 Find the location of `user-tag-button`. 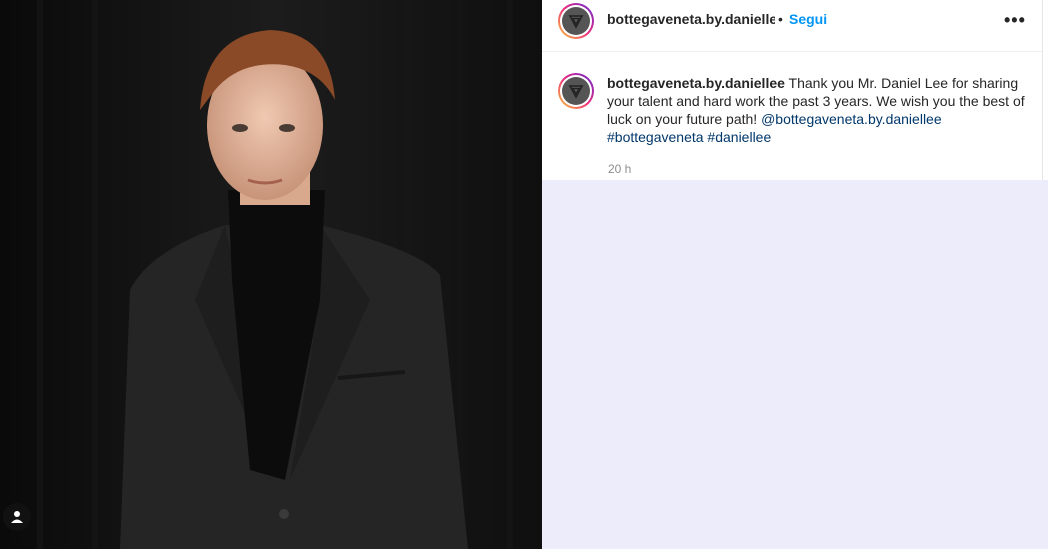

user-tag-button is located at coordinates (17, 517).